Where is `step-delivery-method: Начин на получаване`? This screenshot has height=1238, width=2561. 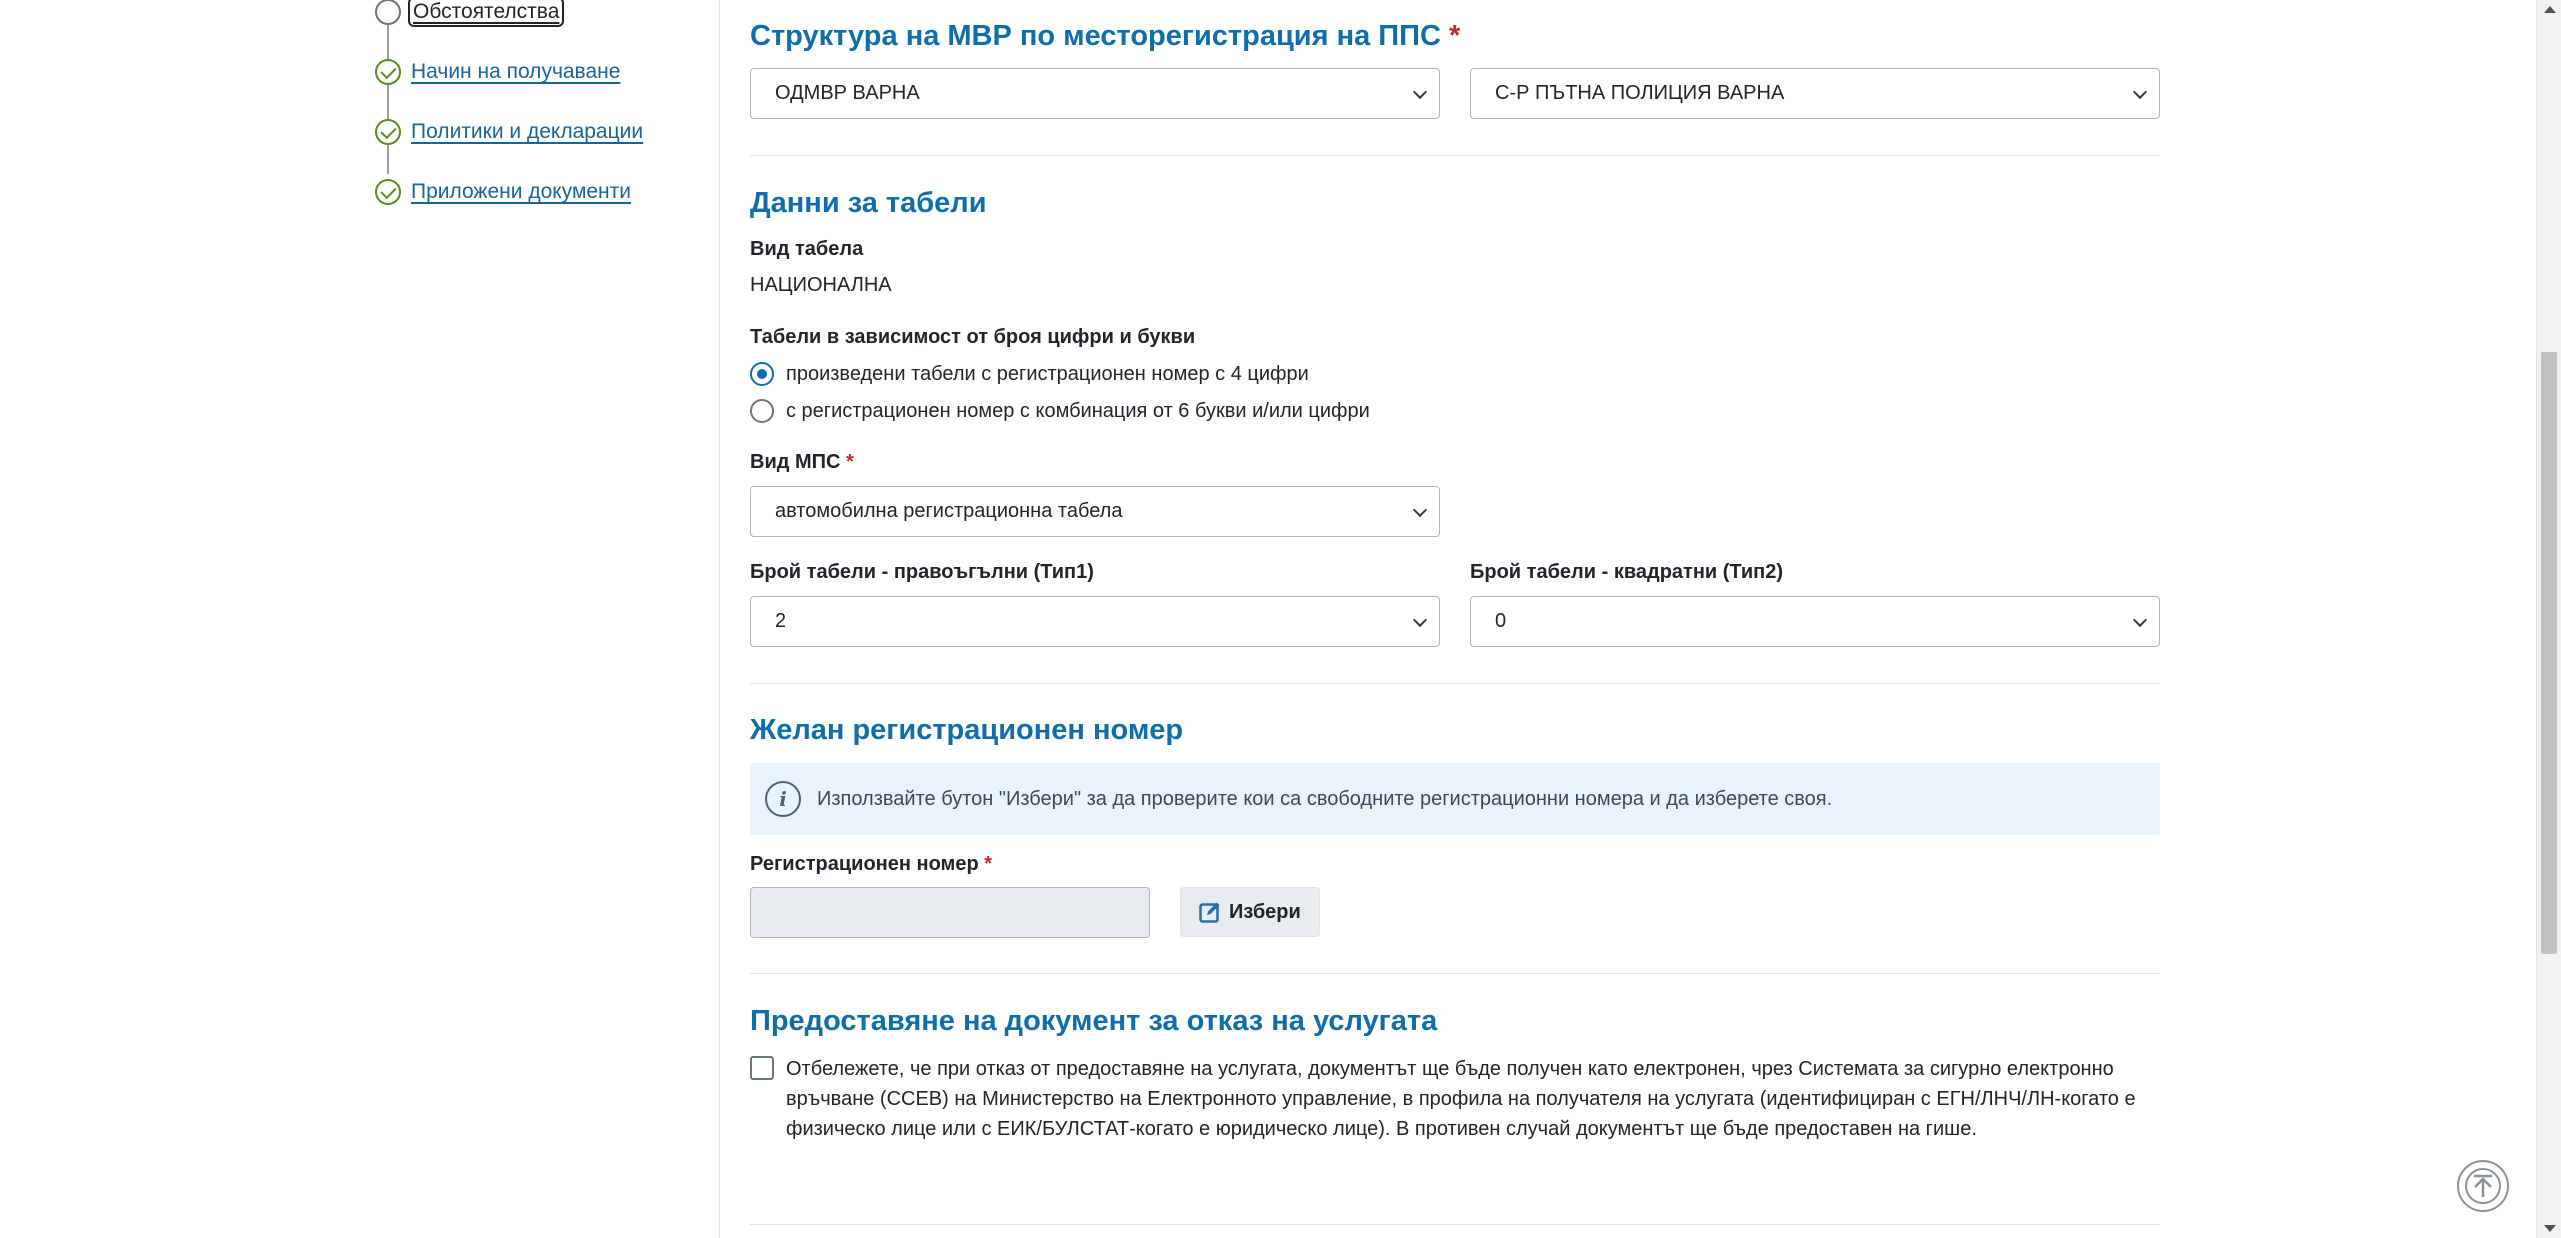
step-delivery-method: Начин на получаване is located at coordinates (497, 72).